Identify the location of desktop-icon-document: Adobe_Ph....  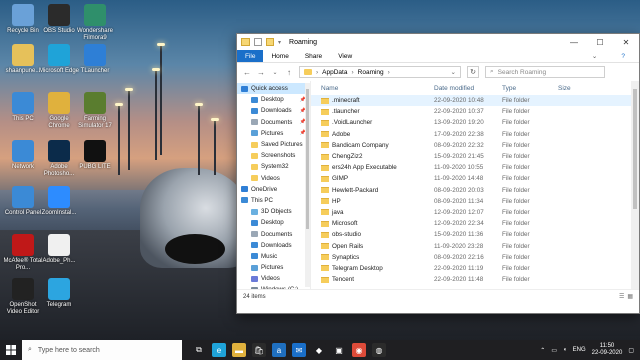
(59, 249).